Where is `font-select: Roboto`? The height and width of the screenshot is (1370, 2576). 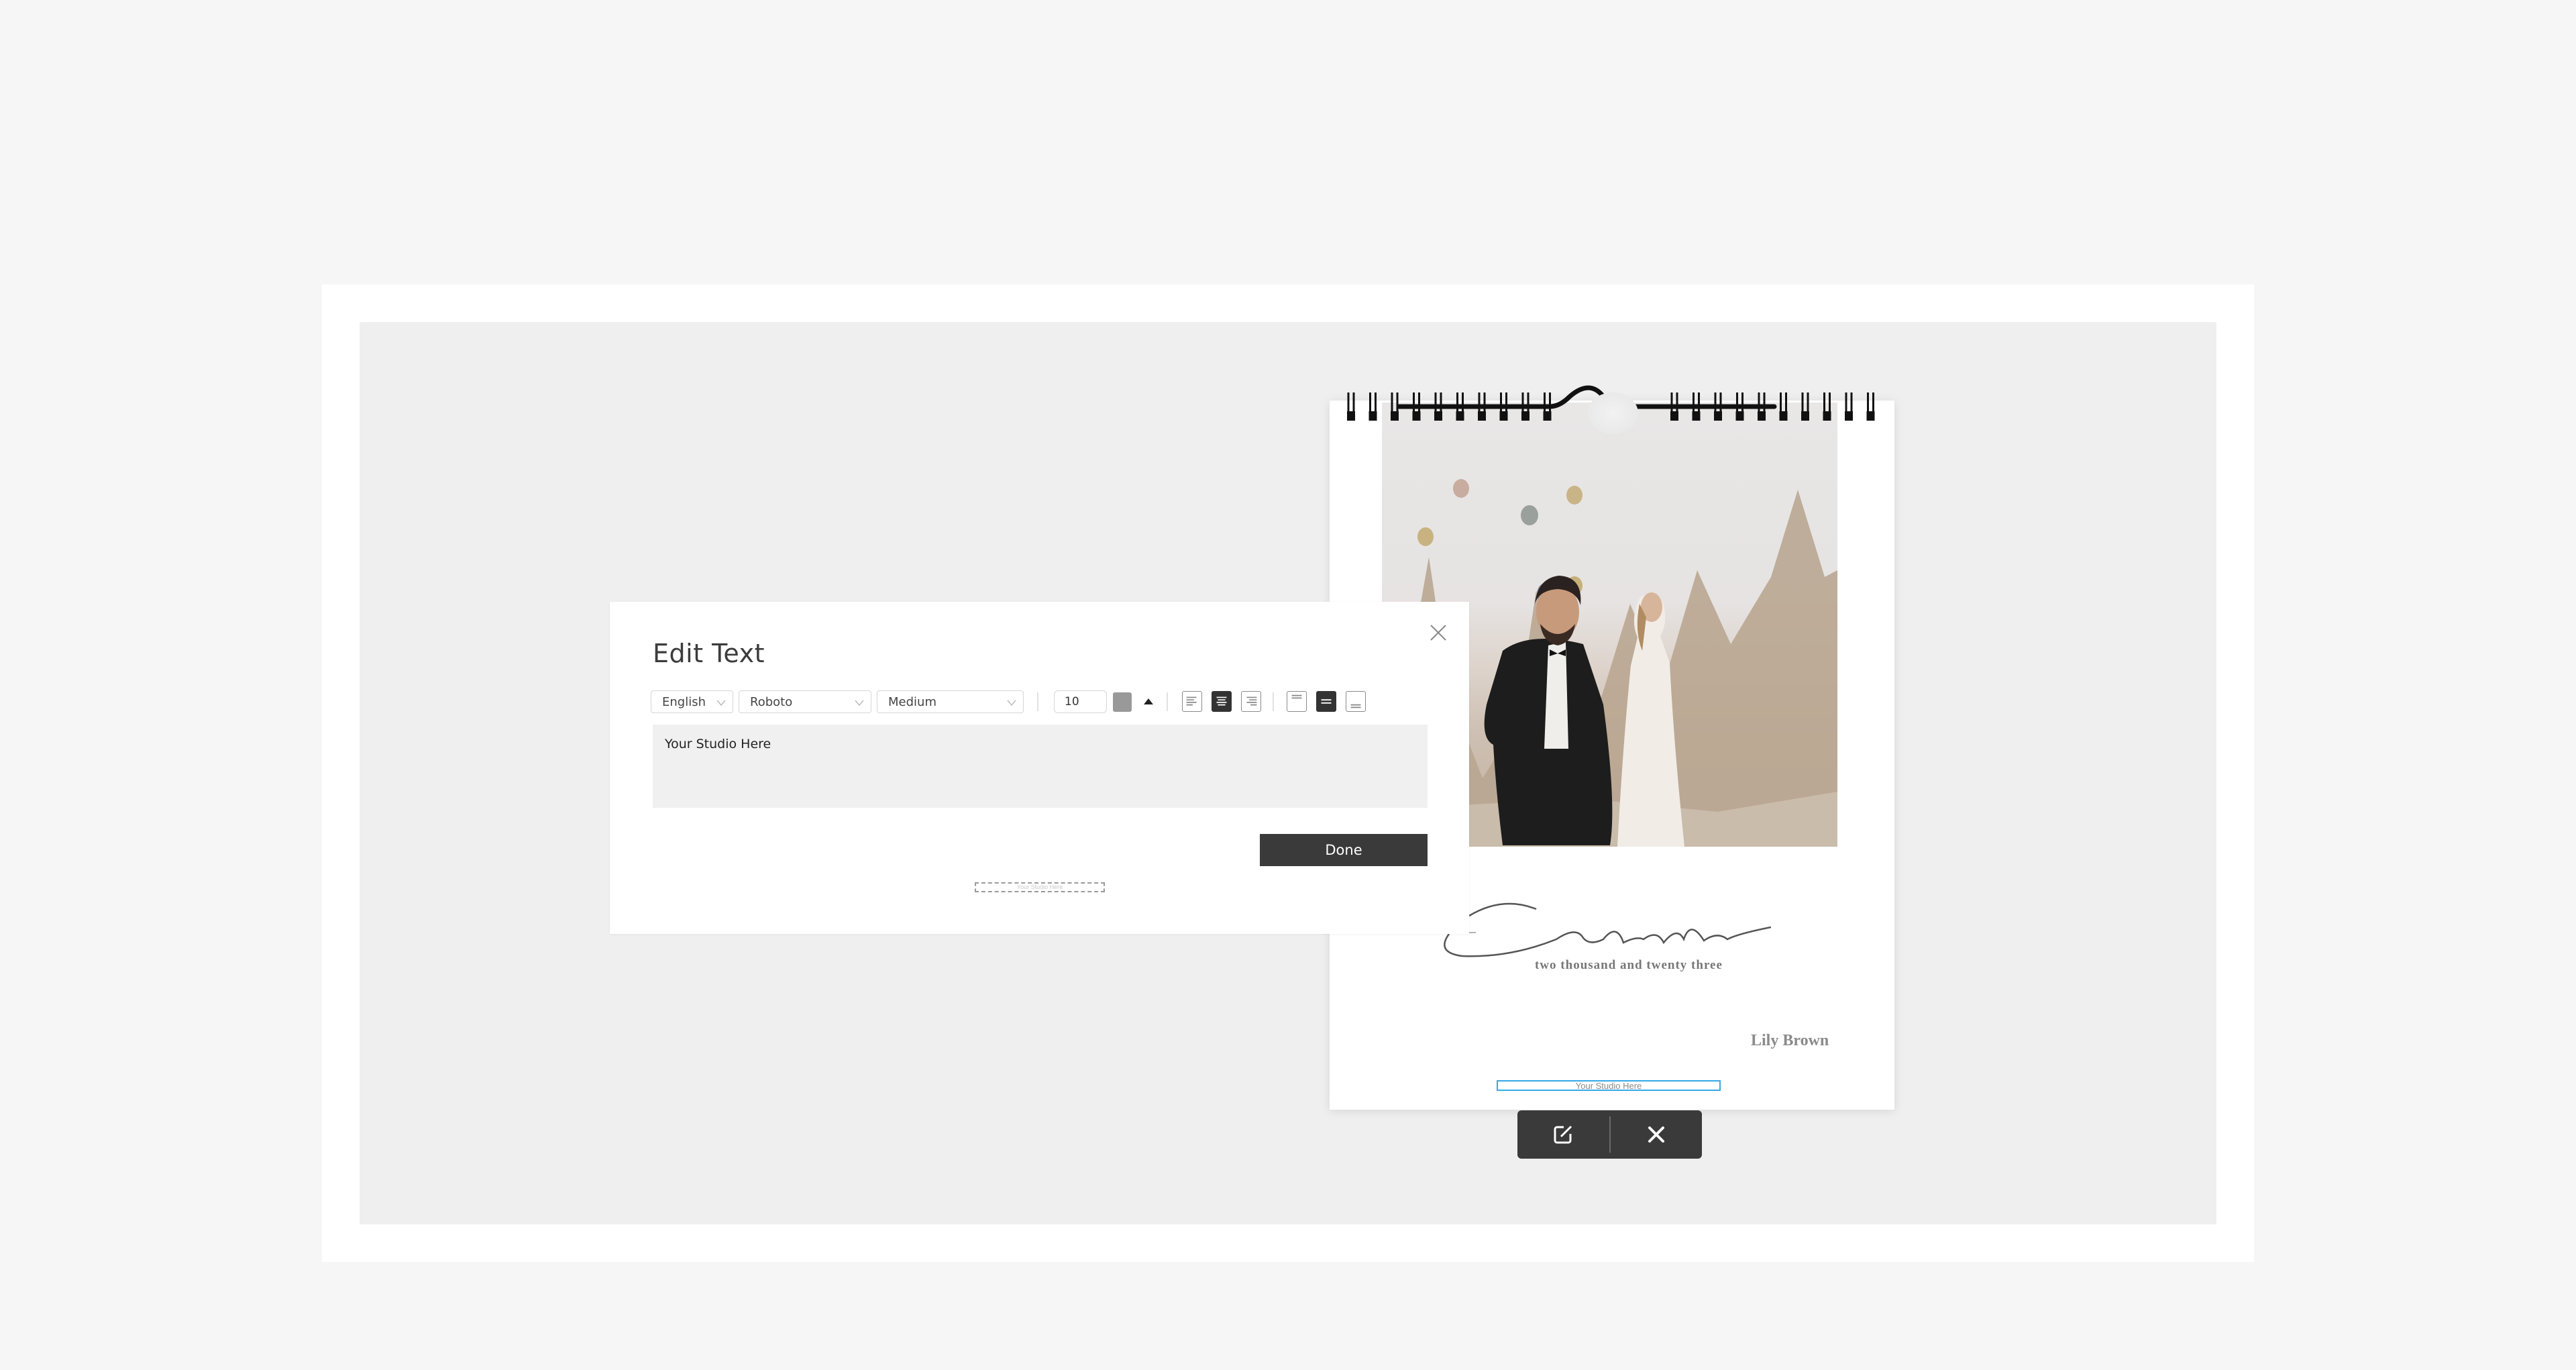 font-select: Roboto is located at coordinates (805, 701).